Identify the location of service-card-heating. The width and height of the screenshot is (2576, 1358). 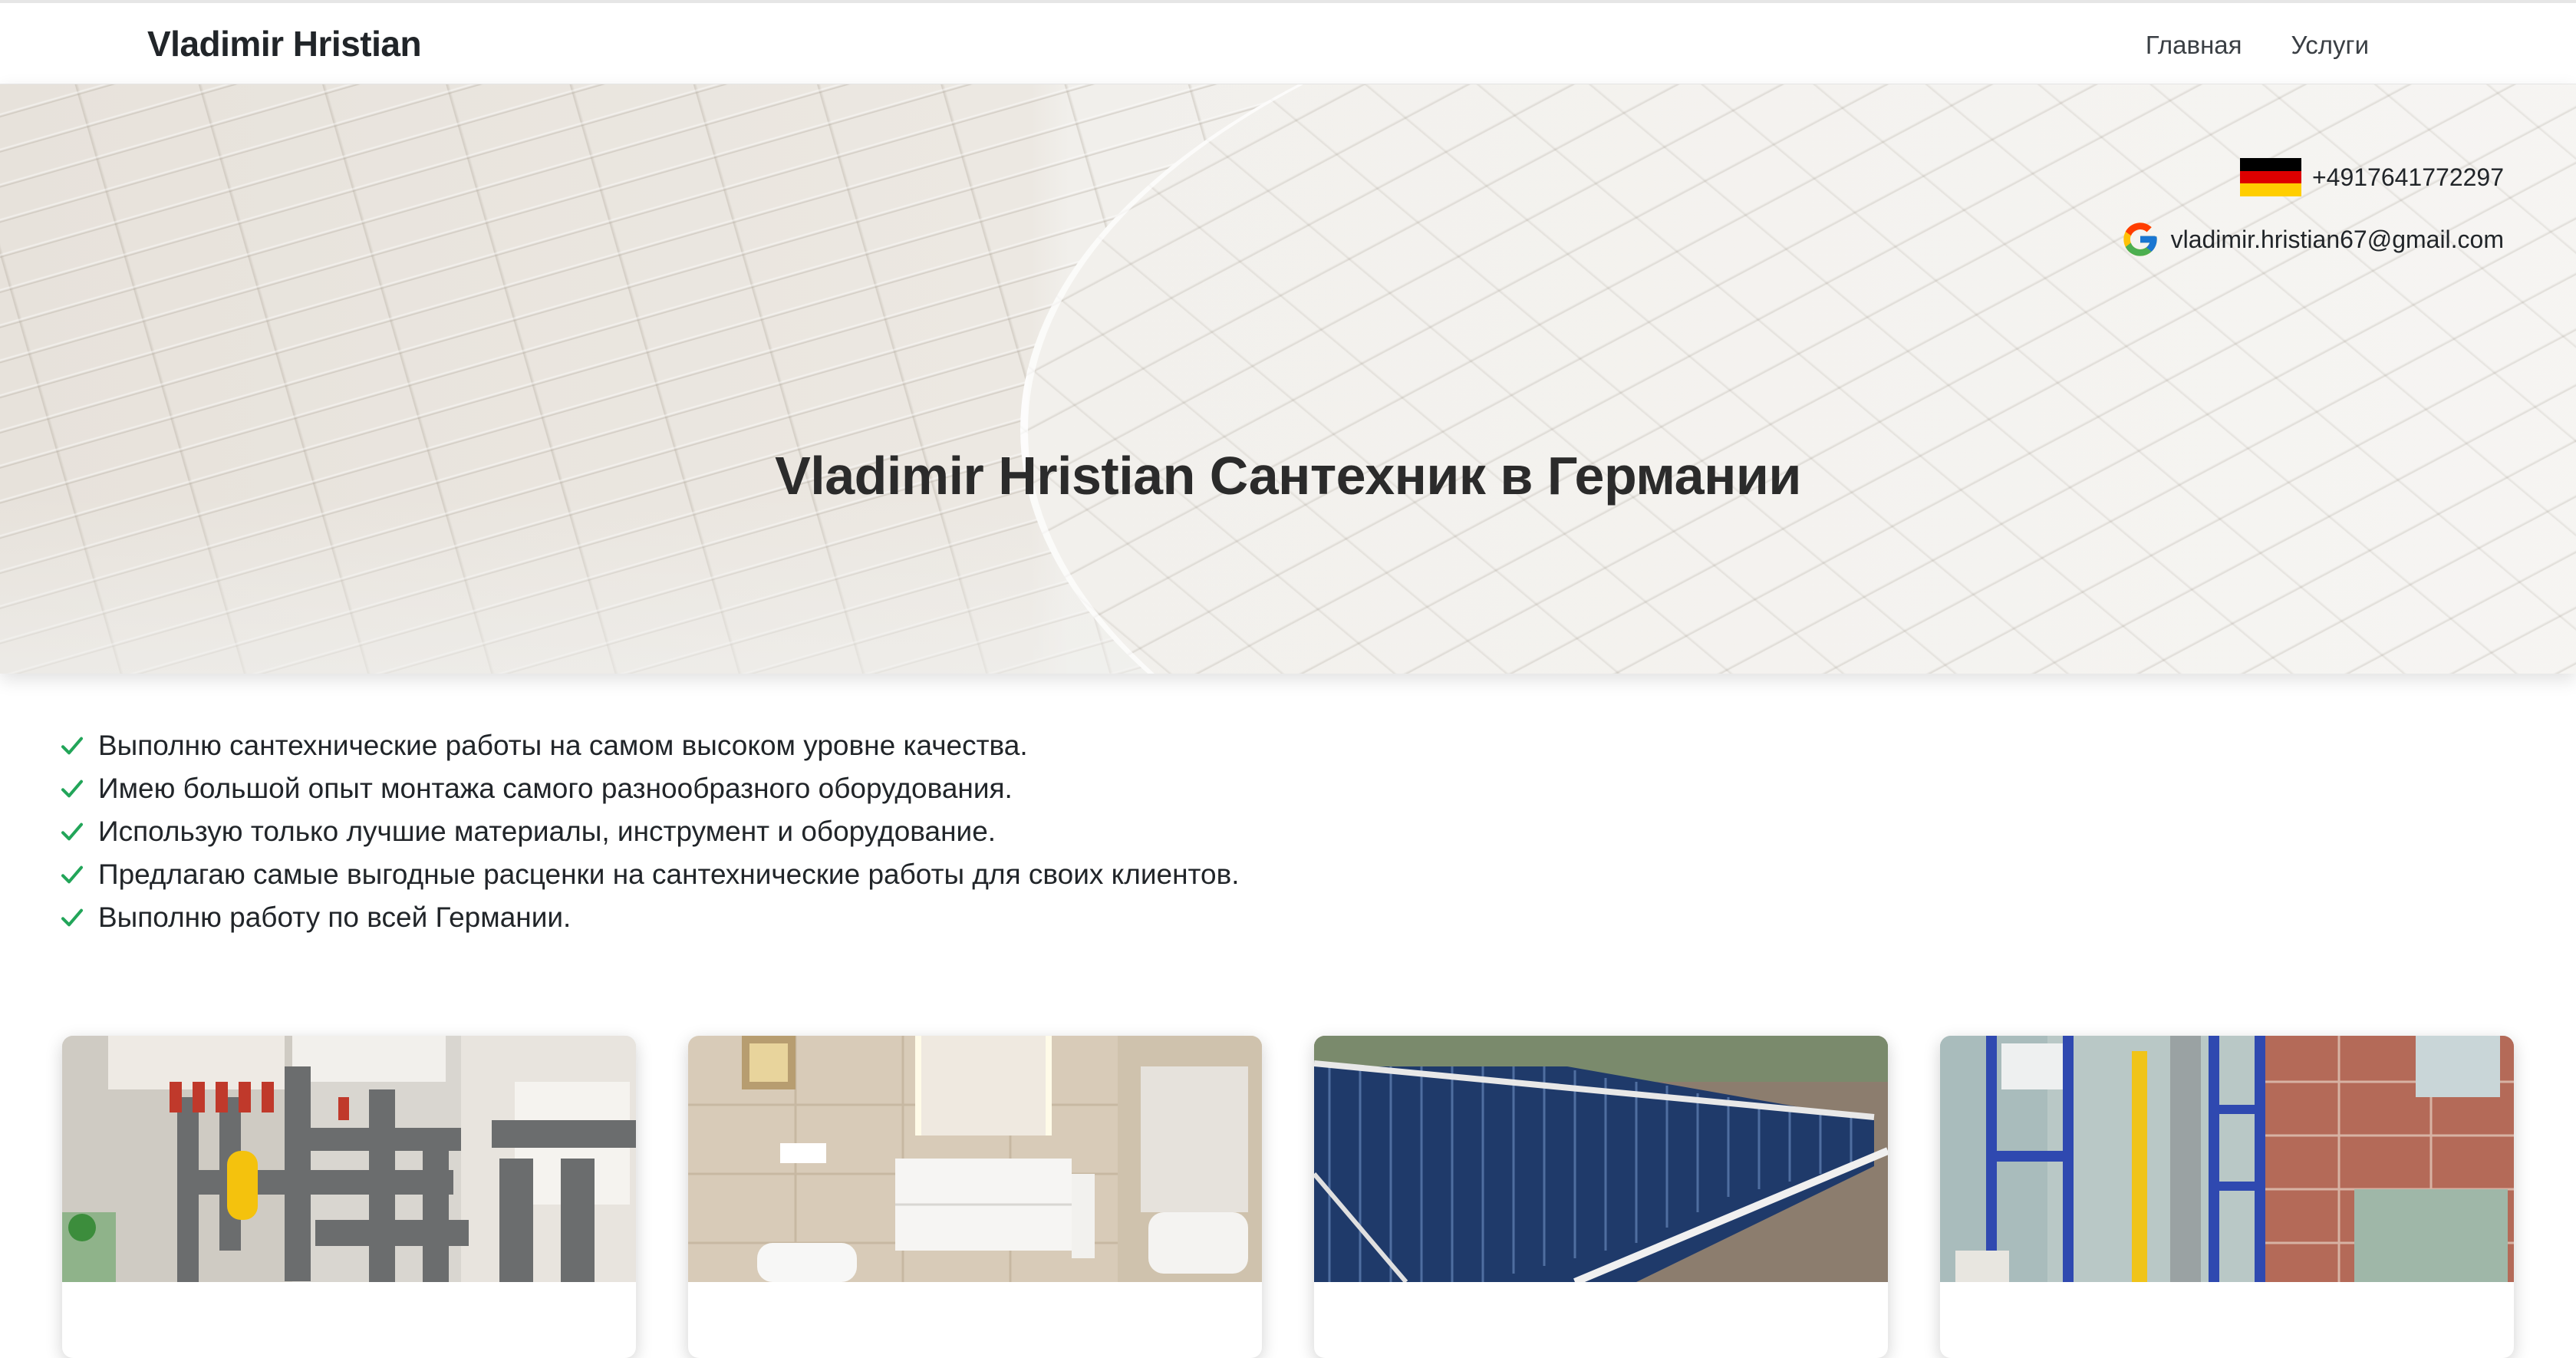
(349, 1197).